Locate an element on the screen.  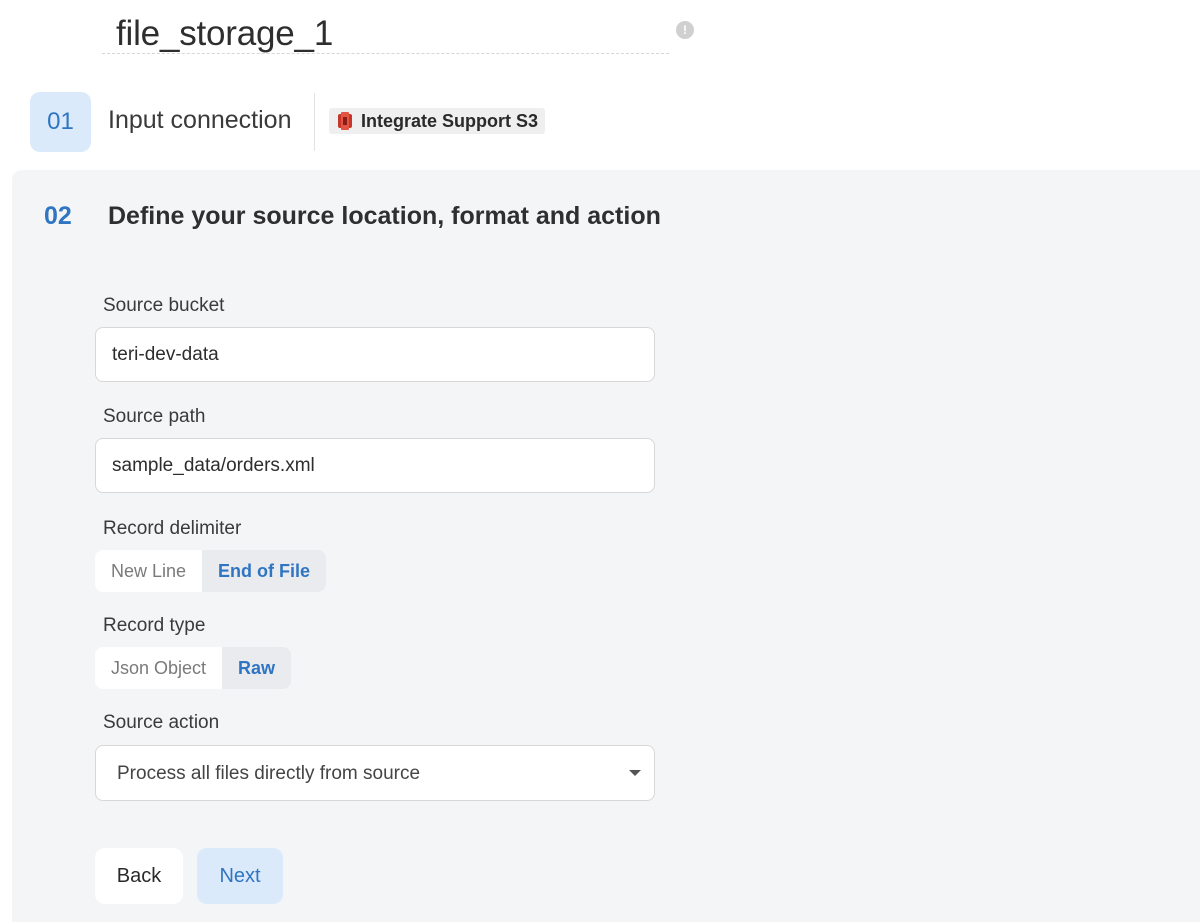
step-2-number: 02 is located at coordinates (58, 216).